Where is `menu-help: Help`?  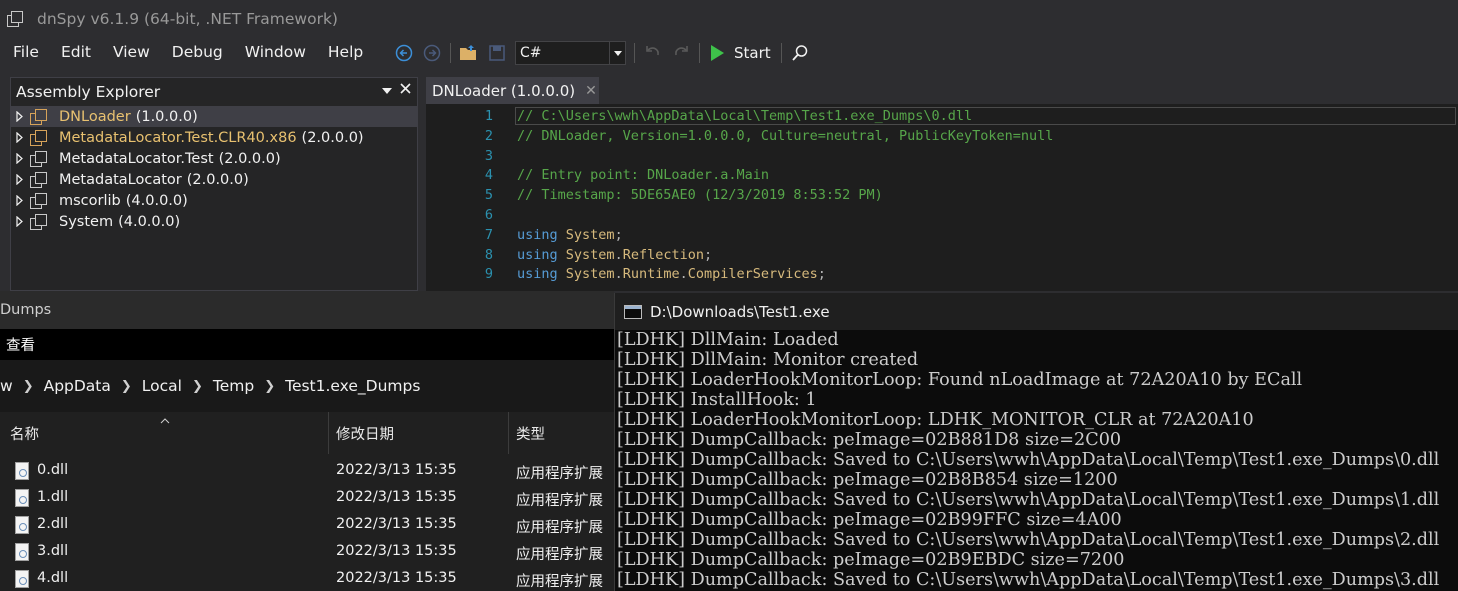
menu-help: Help is located at coordinates (345, 52).